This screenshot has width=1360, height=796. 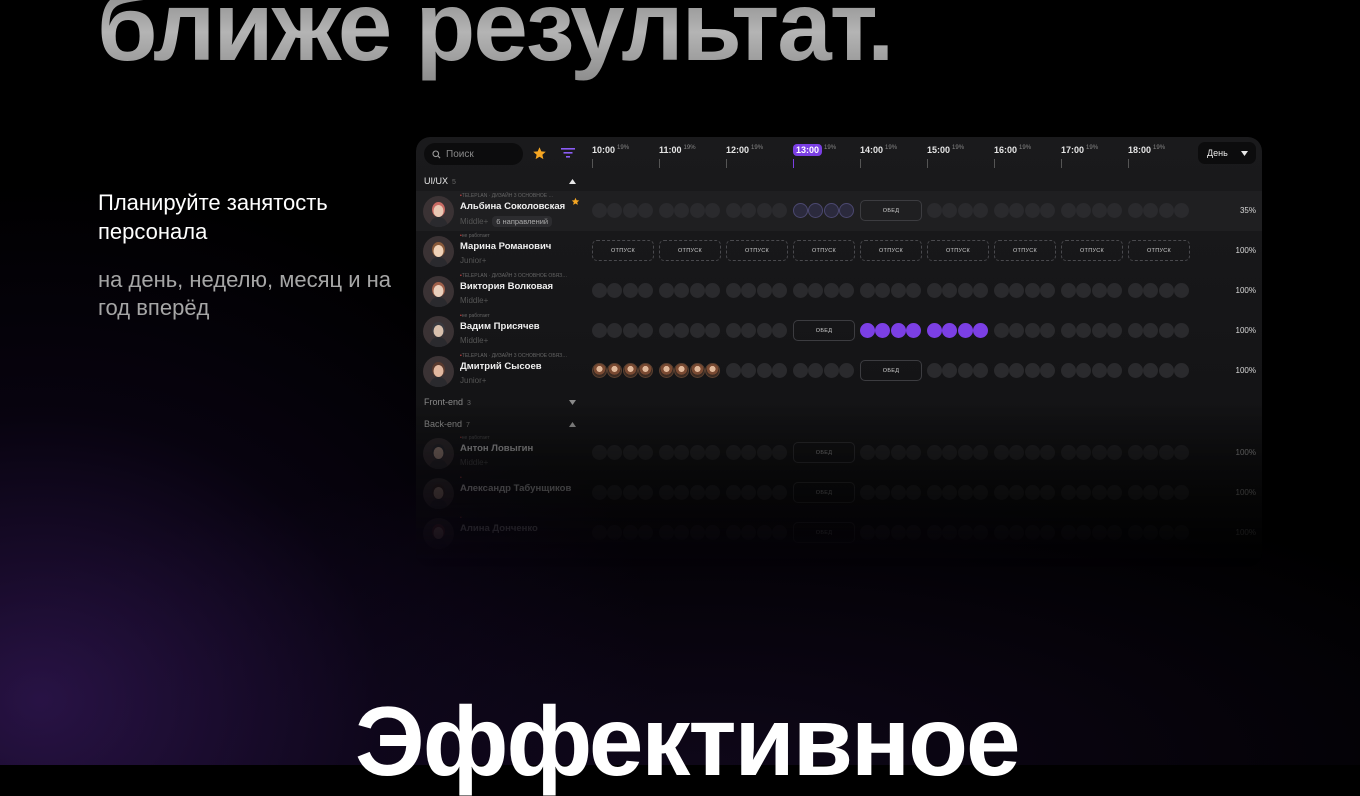 I want to click on group-header-uiux: UI/UX 5, so click(x=500, y=181).